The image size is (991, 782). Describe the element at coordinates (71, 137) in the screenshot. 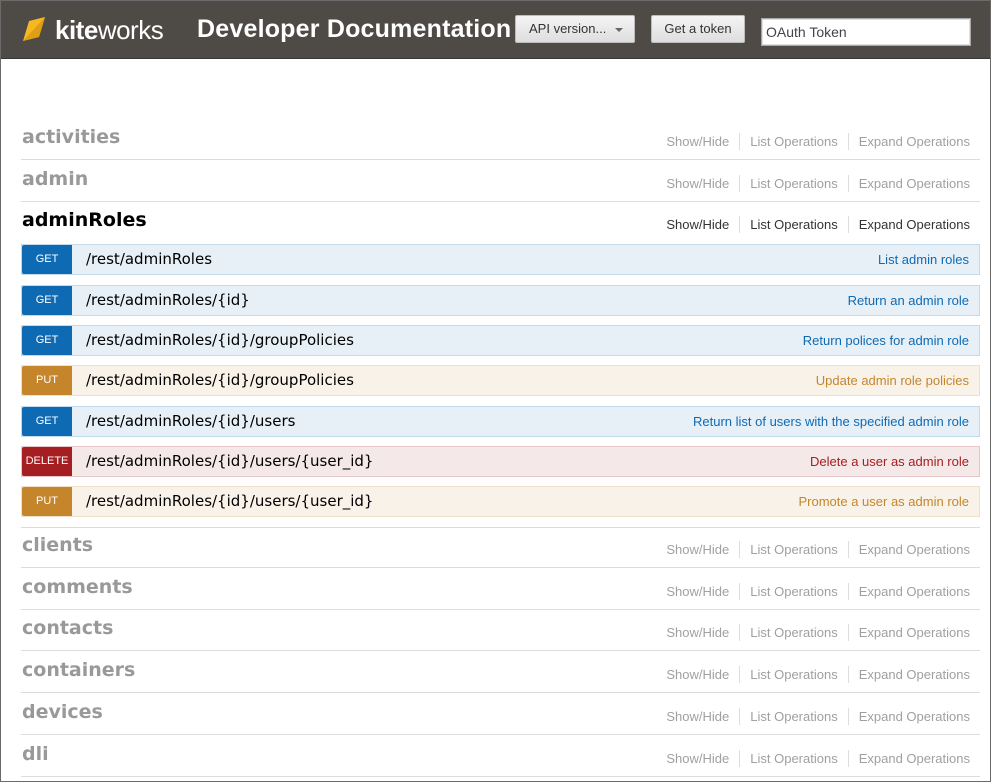

I see `resource-name: activities` at that location.